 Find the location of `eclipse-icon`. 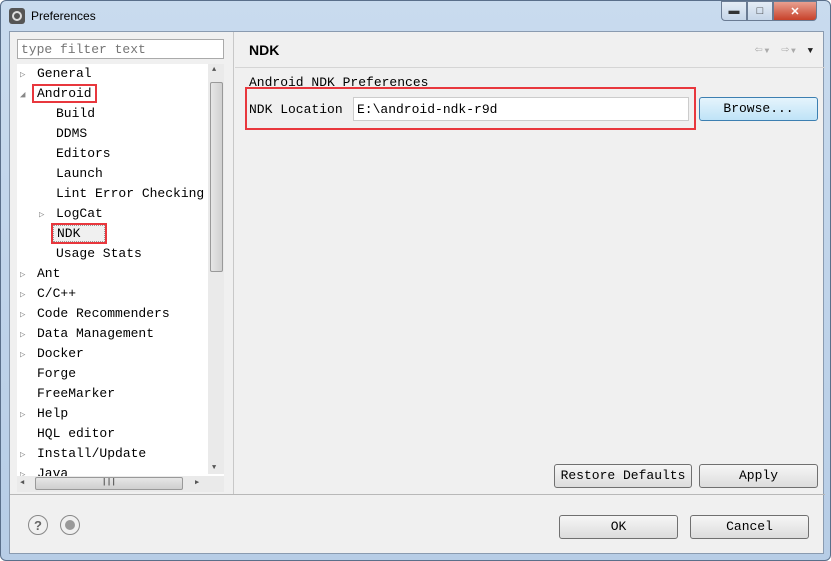

eclipse-icon is located at coordinates (17, 16).